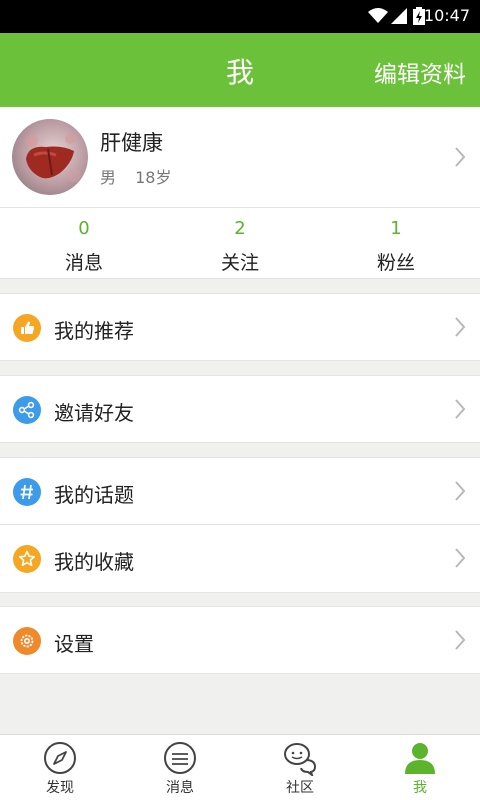 The width and height of the screenshot is (480, 800). Describe the element at coordinates (27, 328) in the screenshot. I see `thumbs-up-icon` at that location.